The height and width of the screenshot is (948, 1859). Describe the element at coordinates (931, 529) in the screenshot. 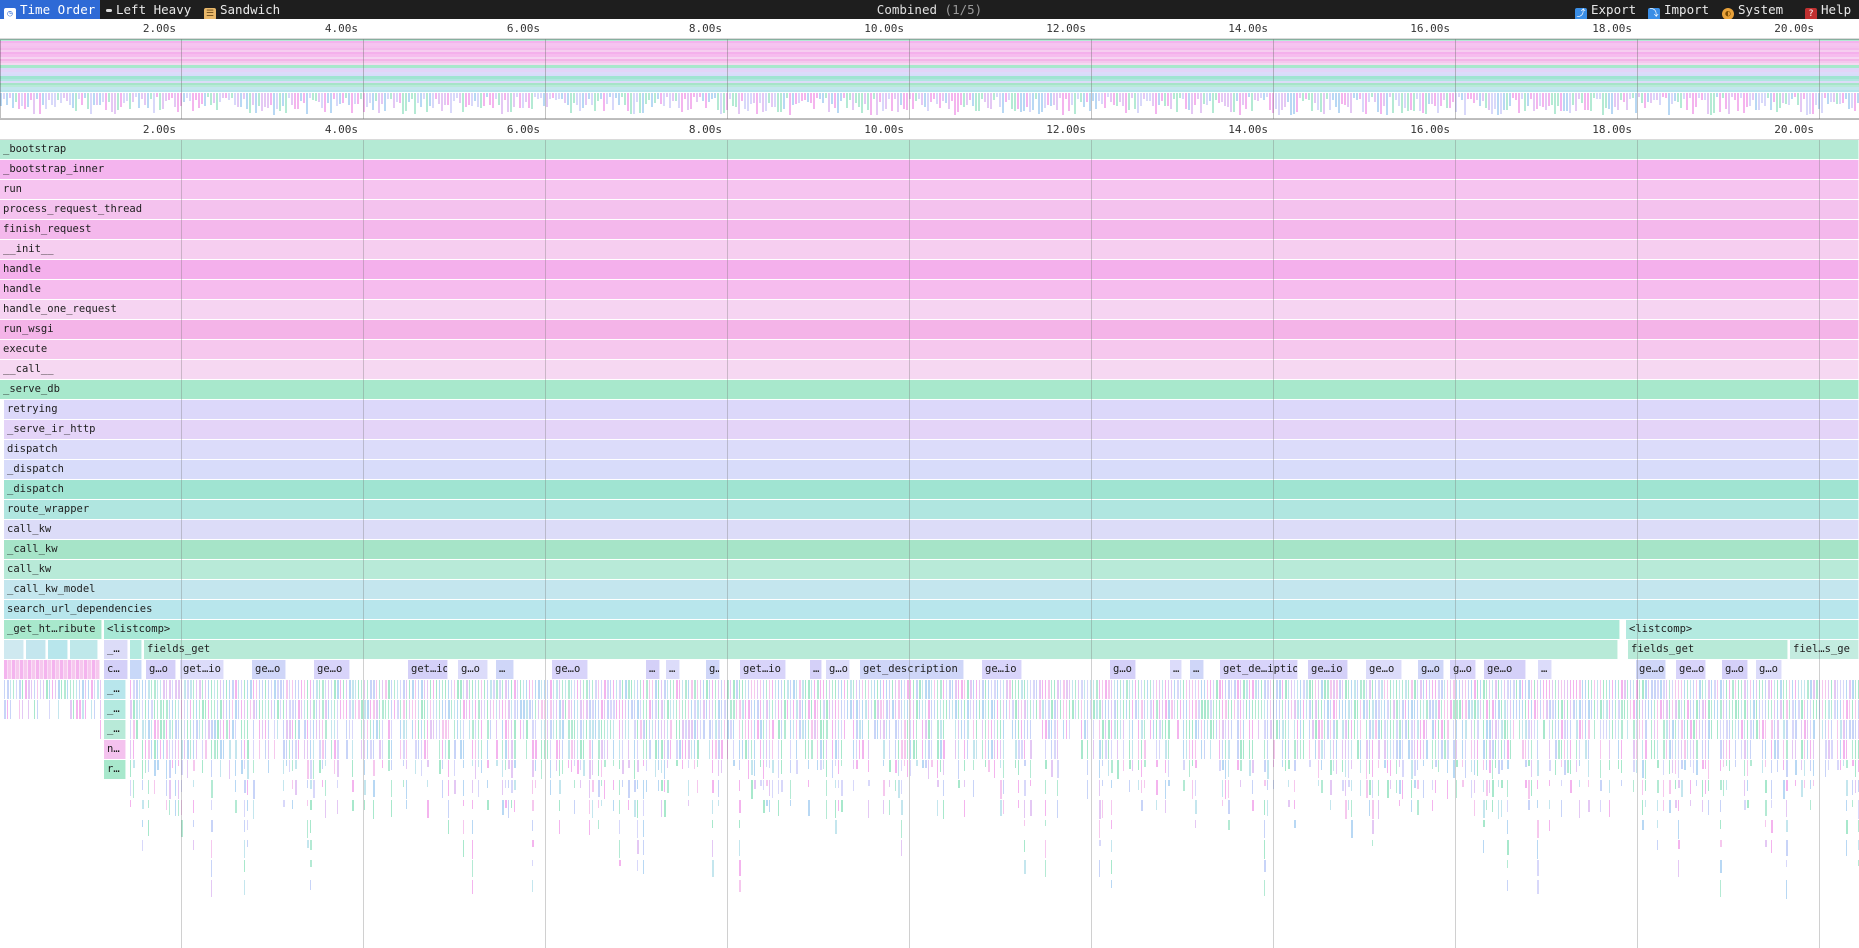

I see `stack-frame: call_kw` at that location.